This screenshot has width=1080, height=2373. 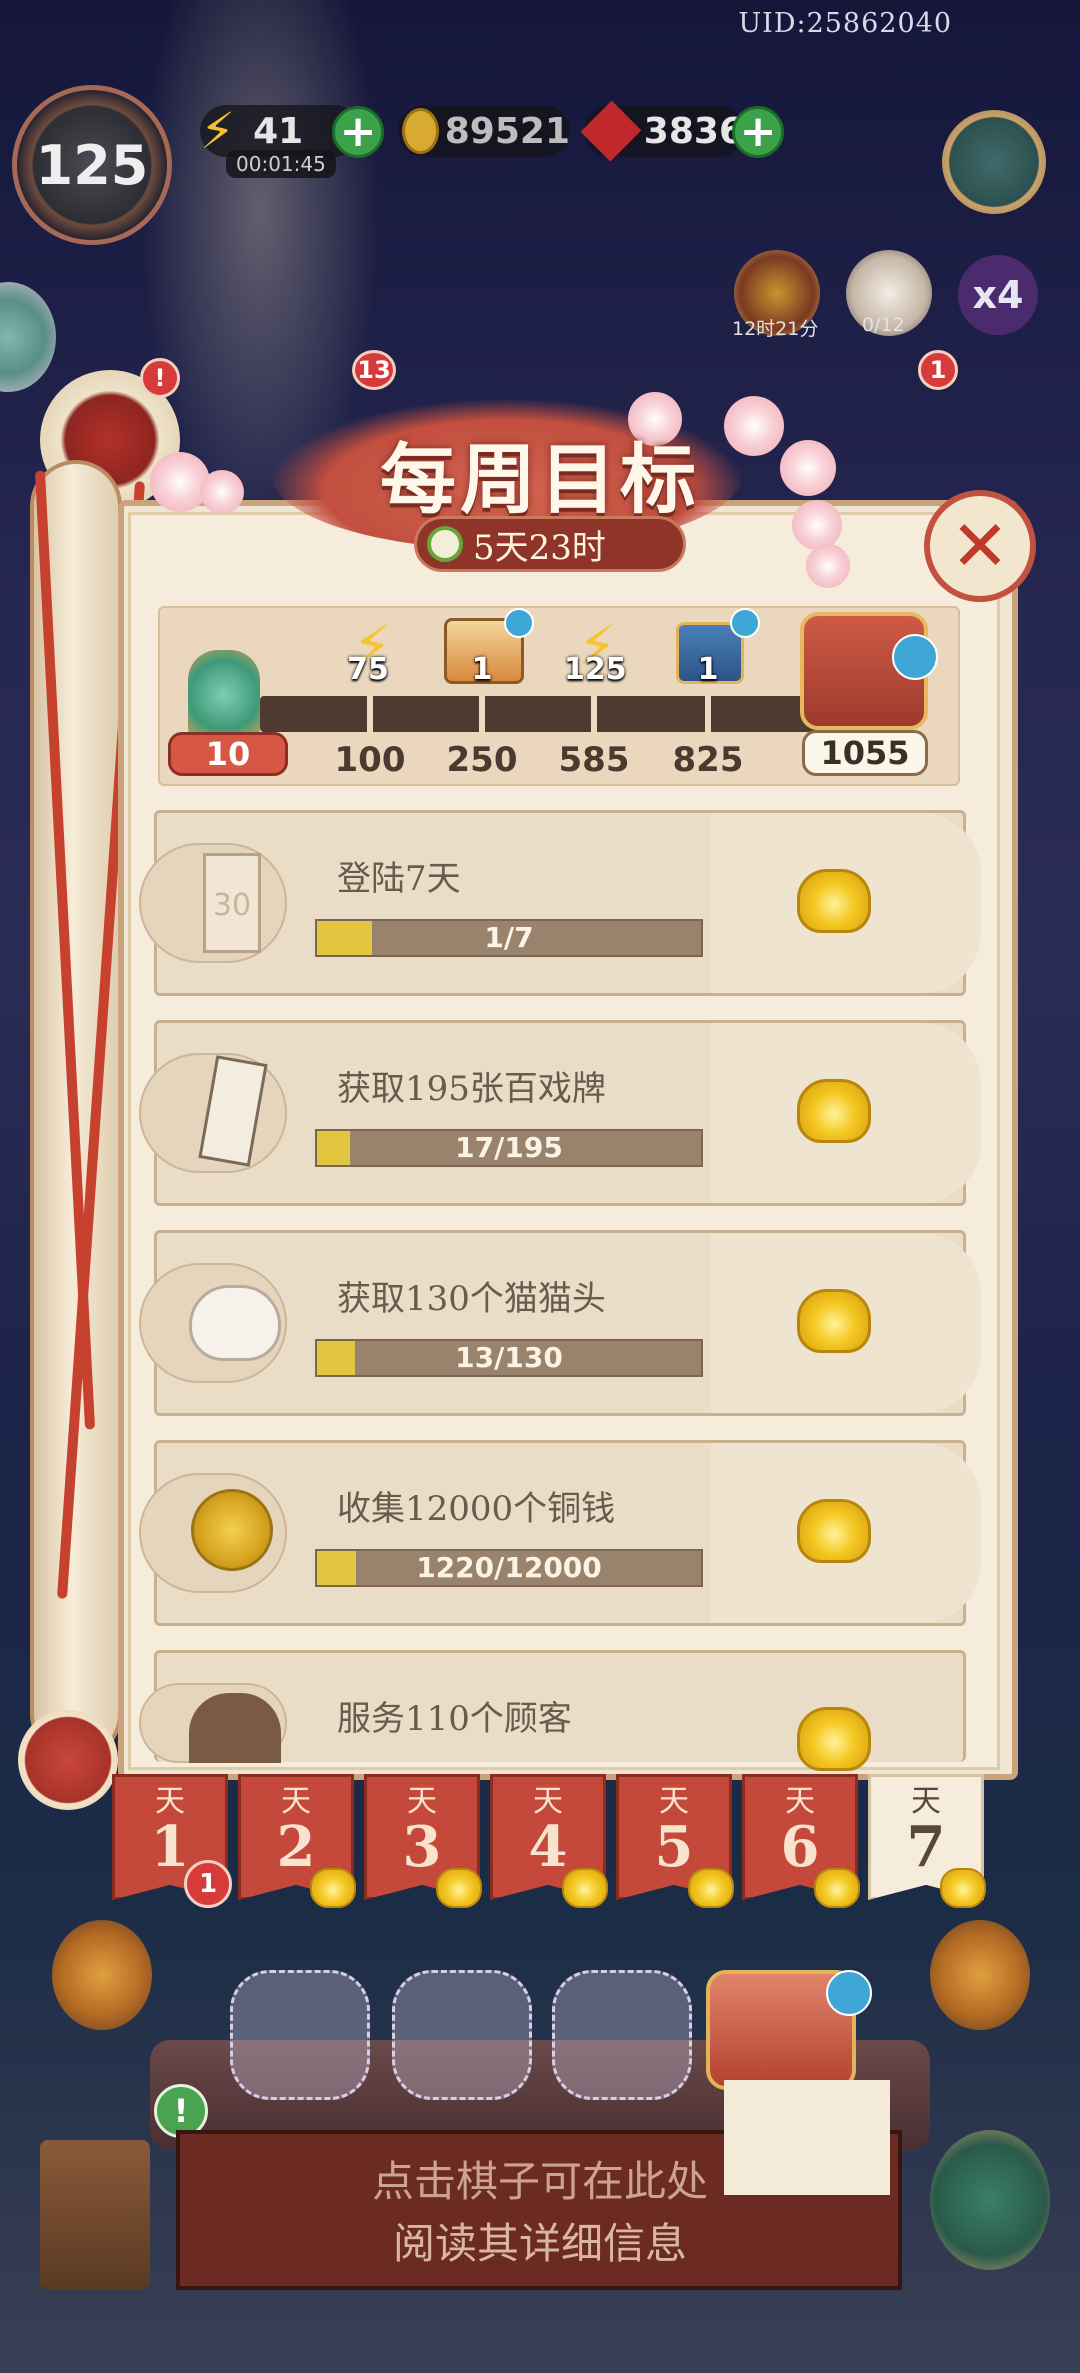 I want to click on countdown-text: 5天23时, so click(x=539, y=547).